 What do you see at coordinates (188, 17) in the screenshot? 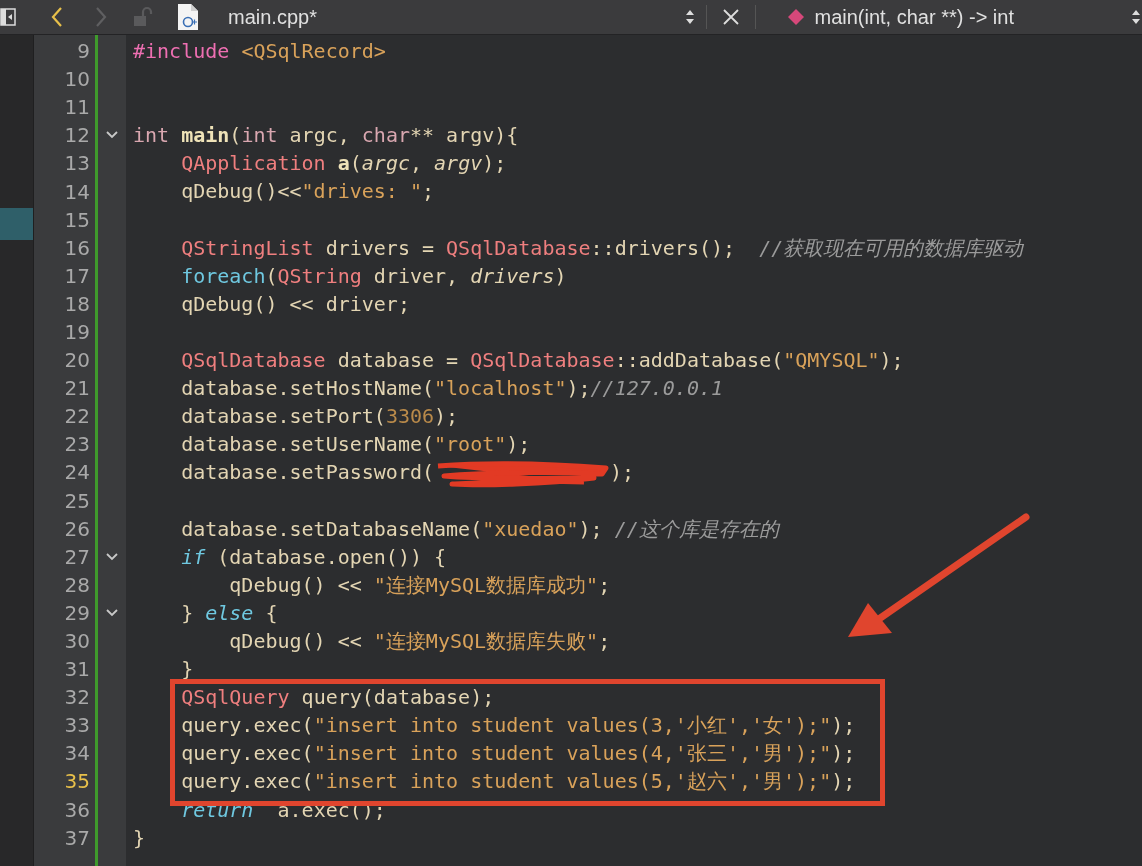
I see `file-icon` at bounding box center [188, 17].